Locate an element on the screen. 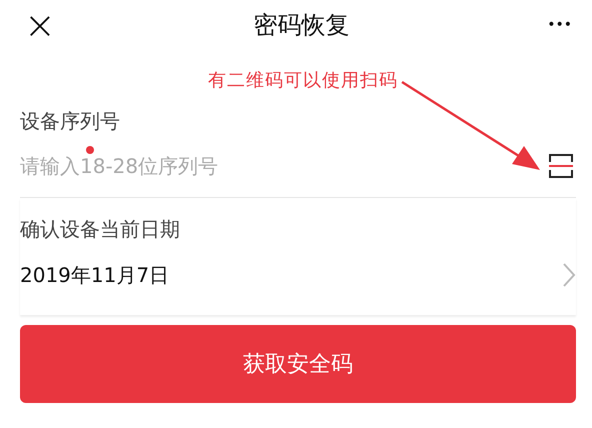 This screenshot has width=592, height=428. annotation-dot is located at coordinates (90, 150).